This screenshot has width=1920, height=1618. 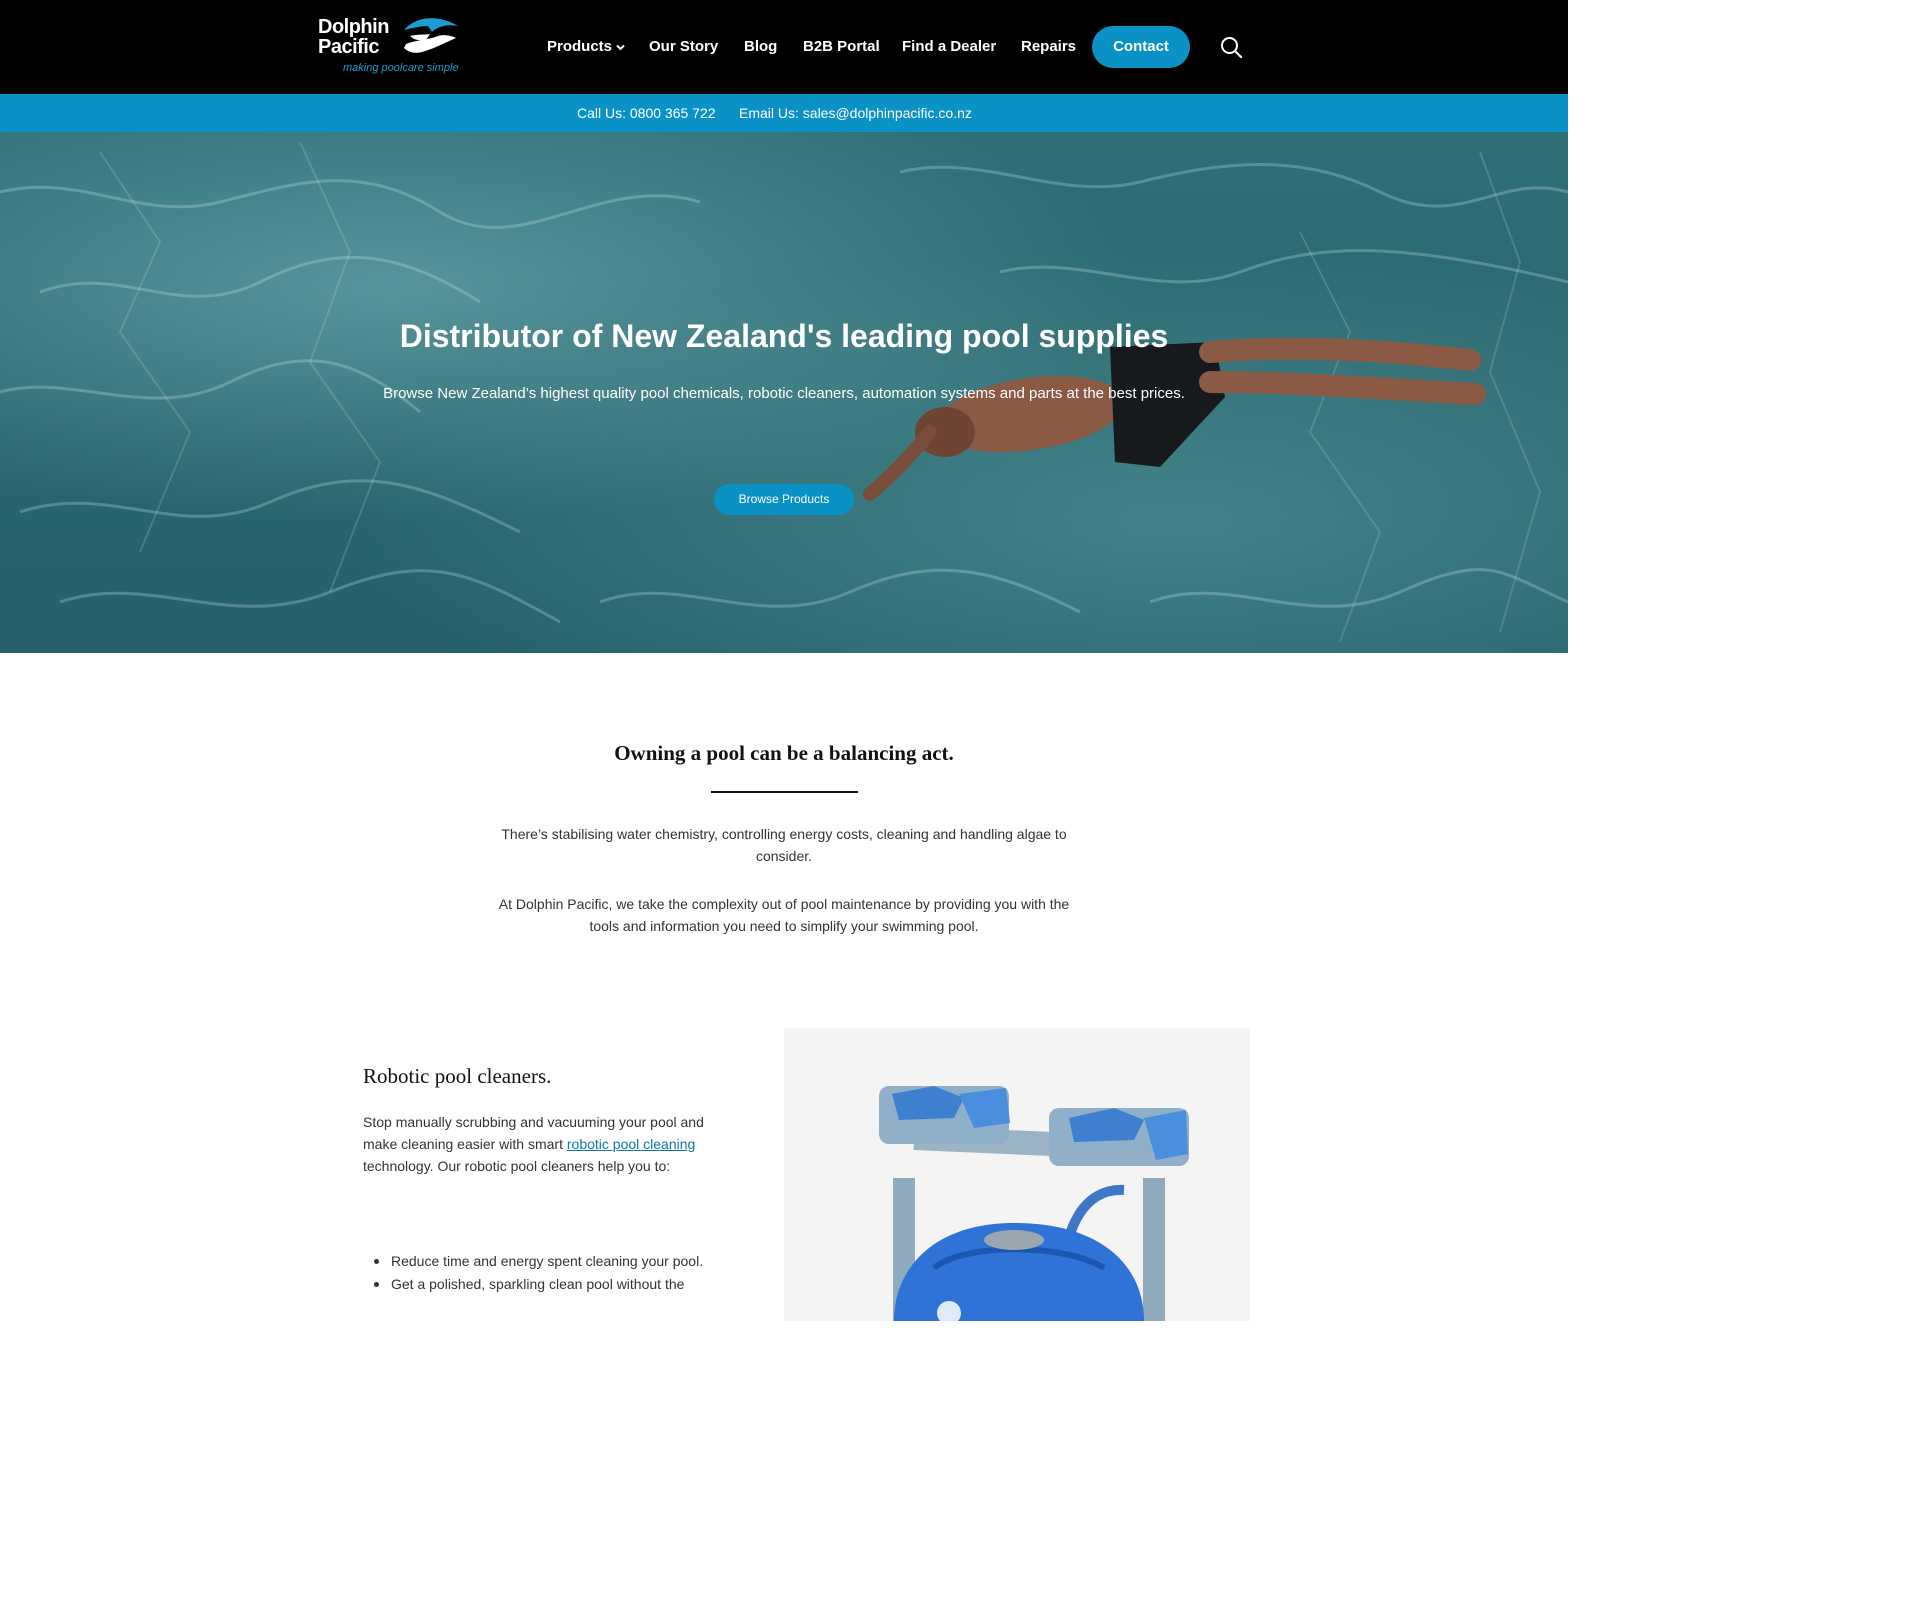 I want to click on robotic-pool-cleaner-illustration, so click(x=1034, y=1203).